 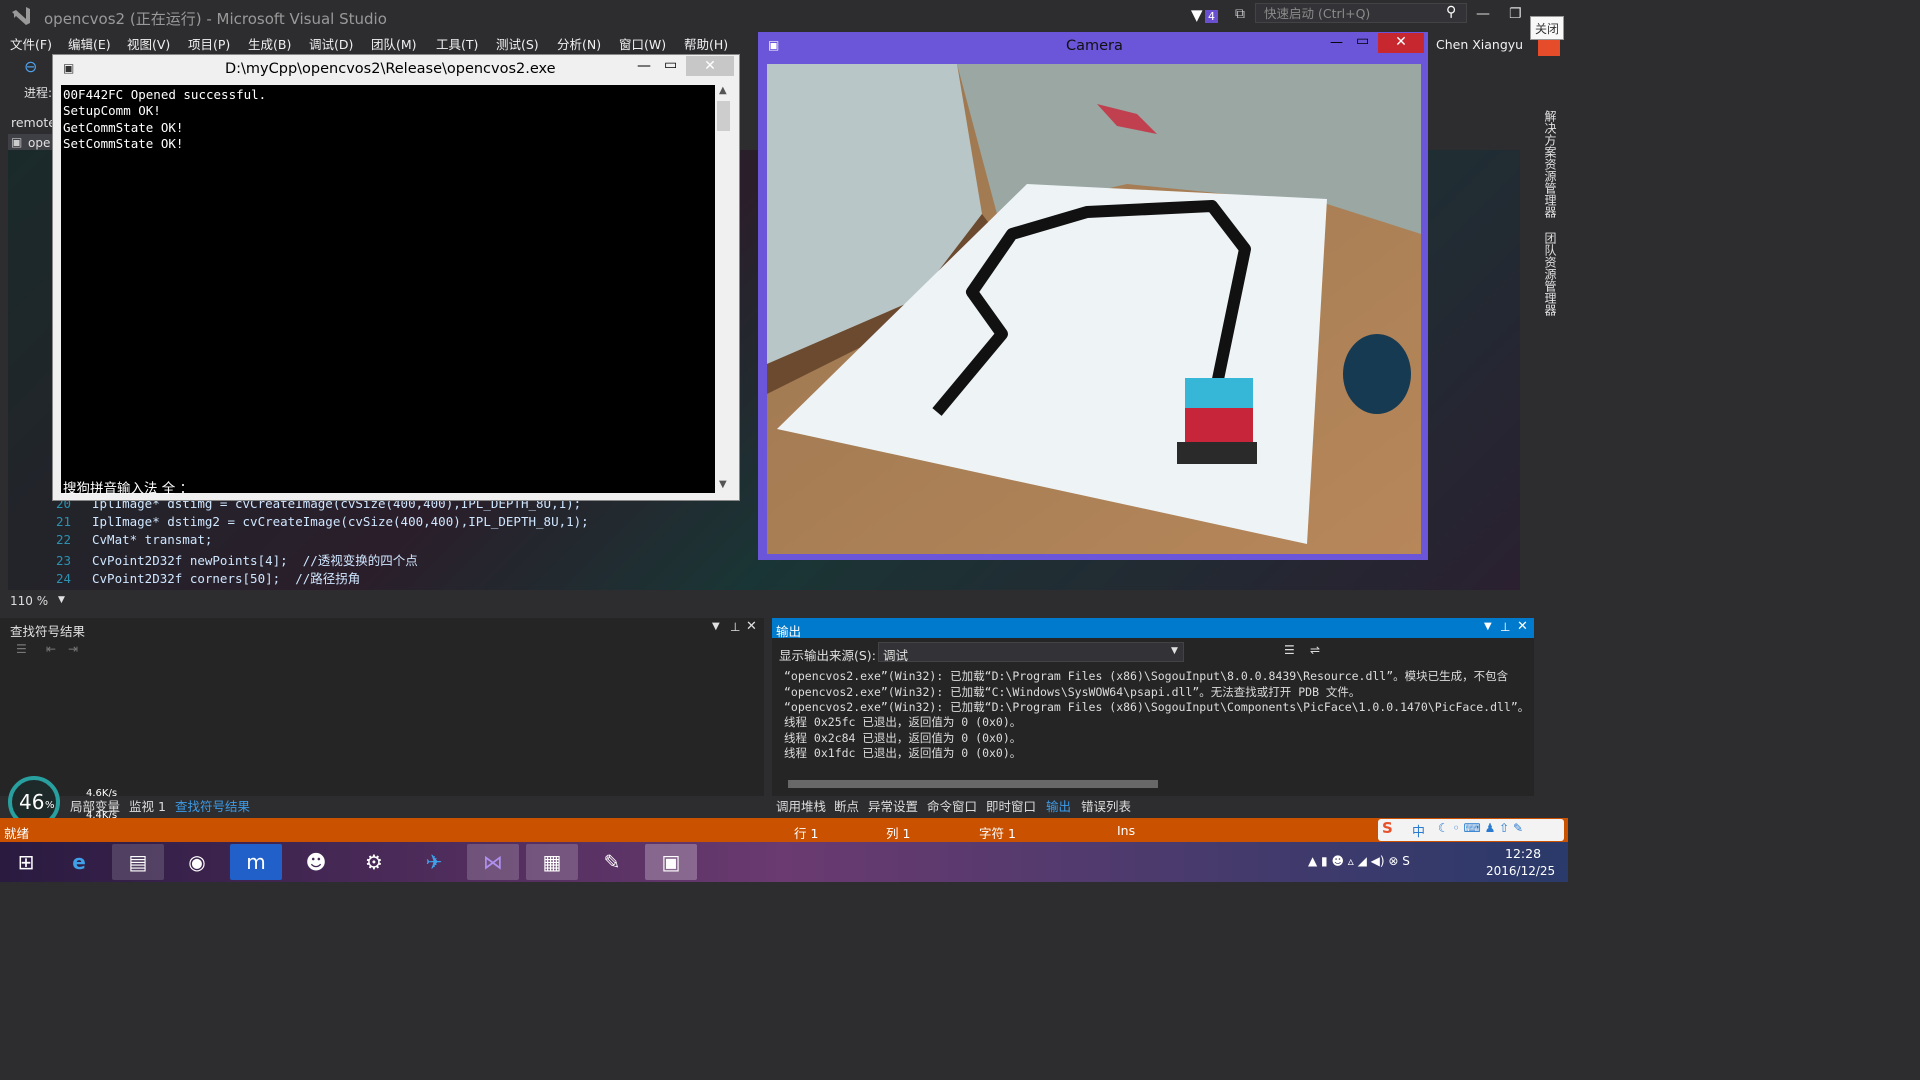 What do you see at coordinates (1488, 626) in the screenshot?
I see `output-dropdown-icon: ▼` at bounding box center [1488, 626].